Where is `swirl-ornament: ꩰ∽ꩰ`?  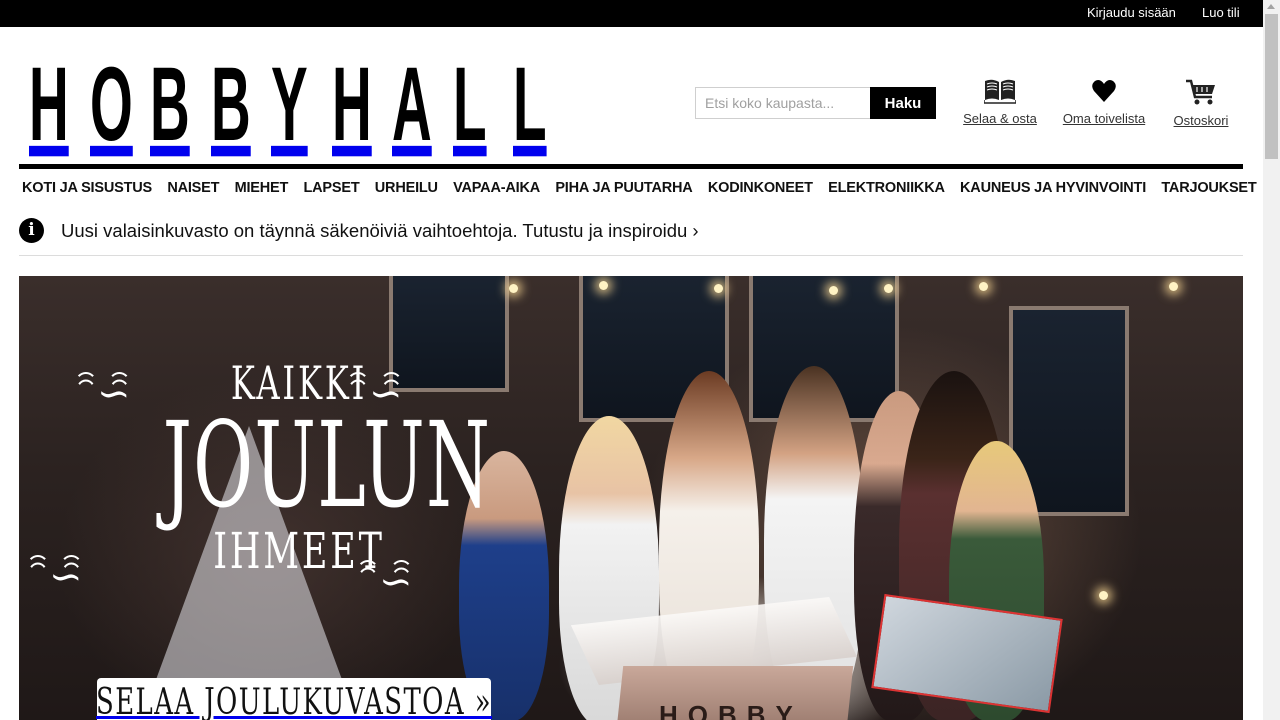 swirl-ornament: ꩰ∽ꩰ is located at coordinates (66, 577).